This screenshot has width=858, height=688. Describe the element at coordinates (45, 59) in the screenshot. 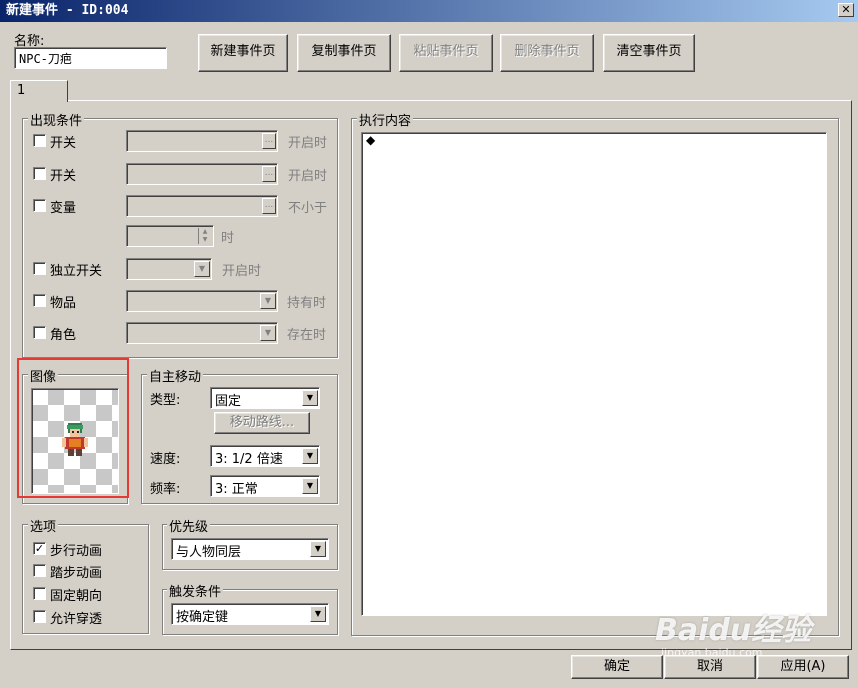

I see `name-value: NPC-刀疤` at that location.